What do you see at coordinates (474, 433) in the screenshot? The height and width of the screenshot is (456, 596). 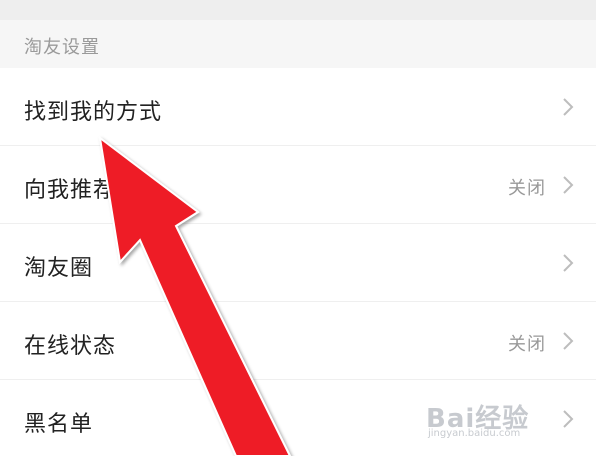 I see `watermark-url: jingyan.baidu.com` at bounding box center [474, 433].